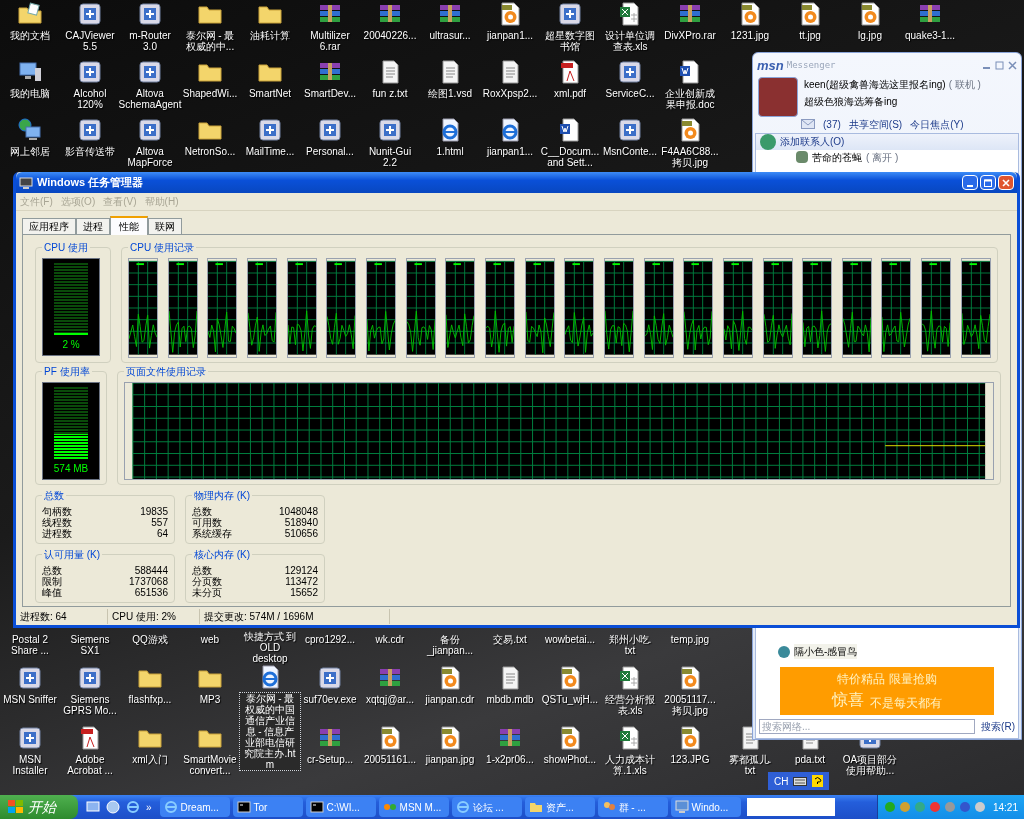 Image resolution: width=1024 pixels, height=819 pixels. I want to click on more-button: », so click(149, 807).